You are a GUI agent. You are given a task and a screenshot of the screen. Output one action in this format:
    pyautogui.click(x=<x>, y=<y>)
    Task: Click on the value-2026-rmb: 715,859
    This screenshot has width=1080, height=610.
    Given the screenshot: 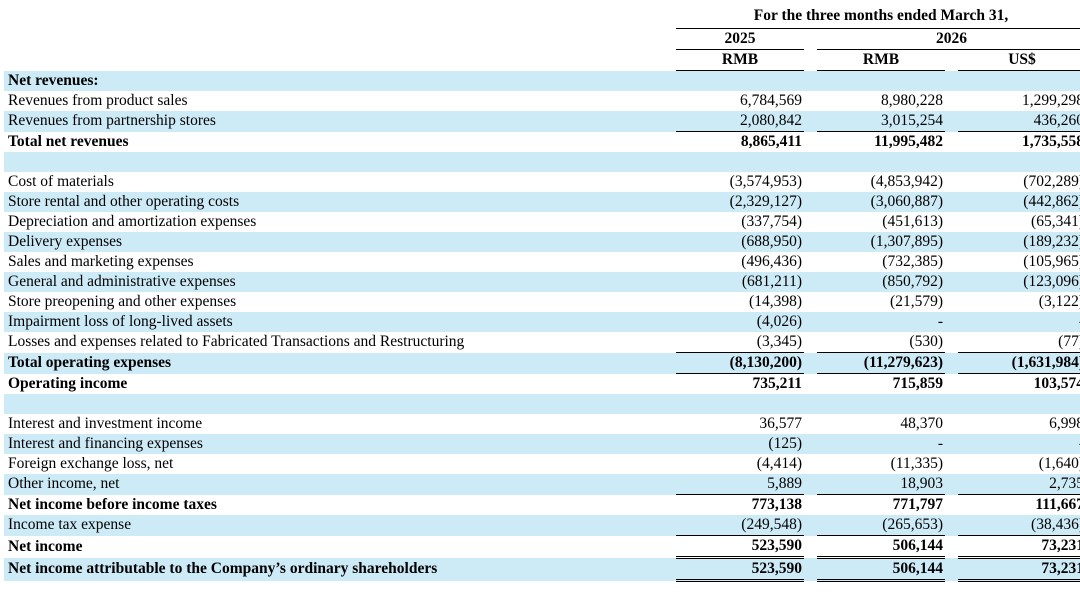 What is the action you would take?
    pyautogui.click(x=917, y=383)
    